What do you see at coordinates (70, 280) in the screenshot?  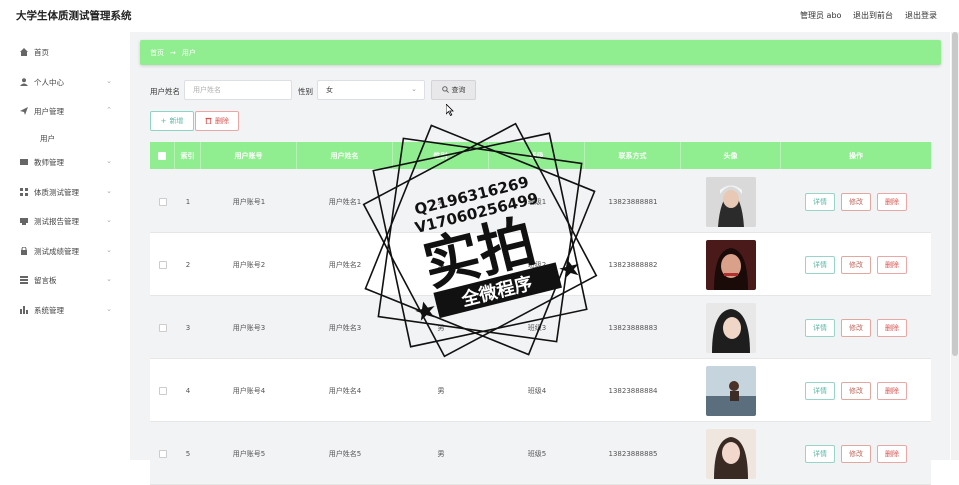 I see `sidebar-item-message-board: 留言板 ⌄` at bounding box center [70, 280].